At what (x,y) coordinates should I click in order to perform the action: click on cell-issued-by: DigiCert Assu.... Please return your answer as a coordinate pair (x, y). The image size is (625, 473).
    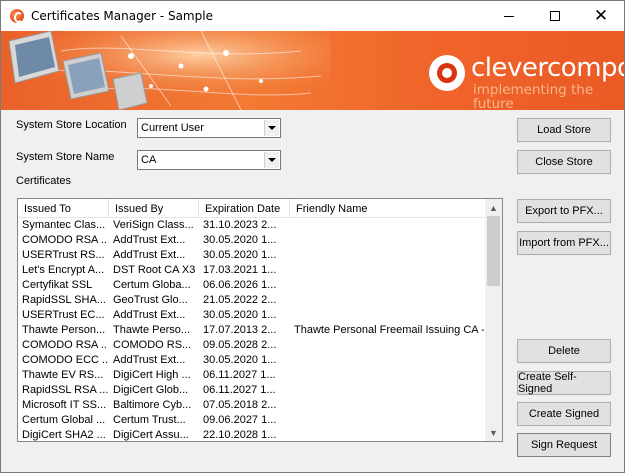
    Looking at the image, I should click on (151, 435).